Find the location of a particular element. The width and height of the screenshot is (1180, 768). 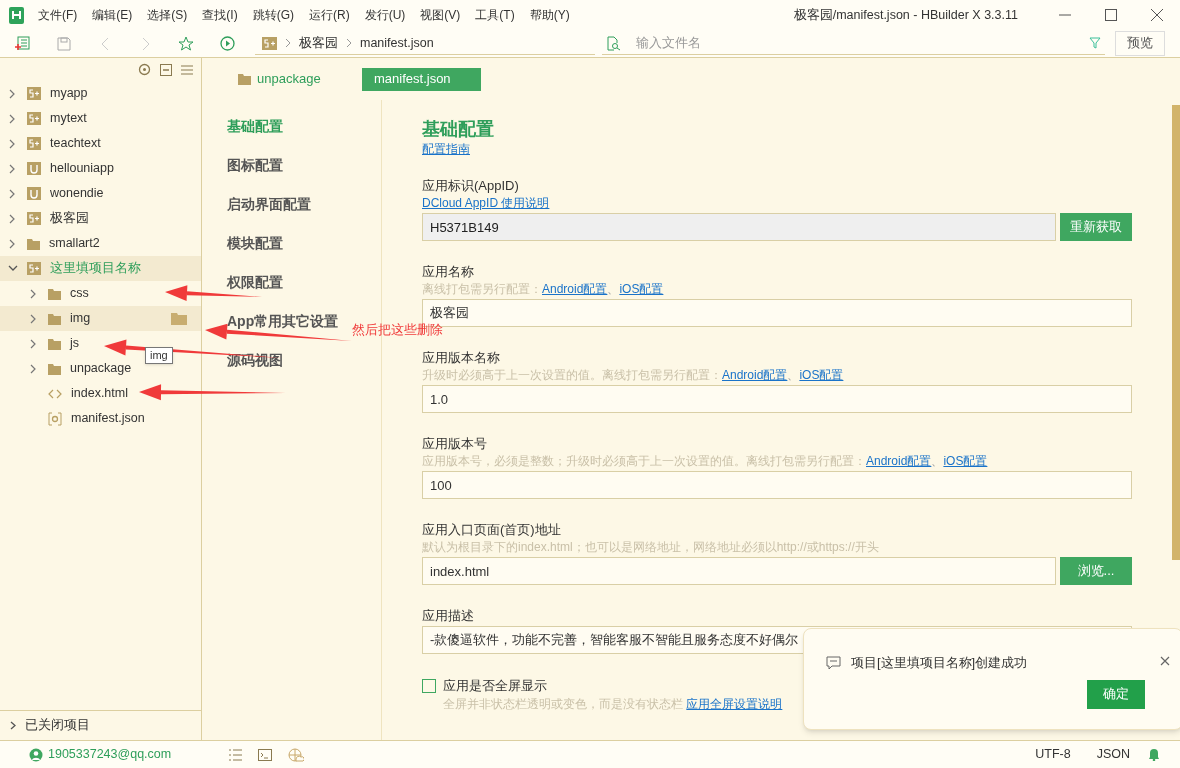

section-heading: 基础配置 is located at coordinates (458, 129).